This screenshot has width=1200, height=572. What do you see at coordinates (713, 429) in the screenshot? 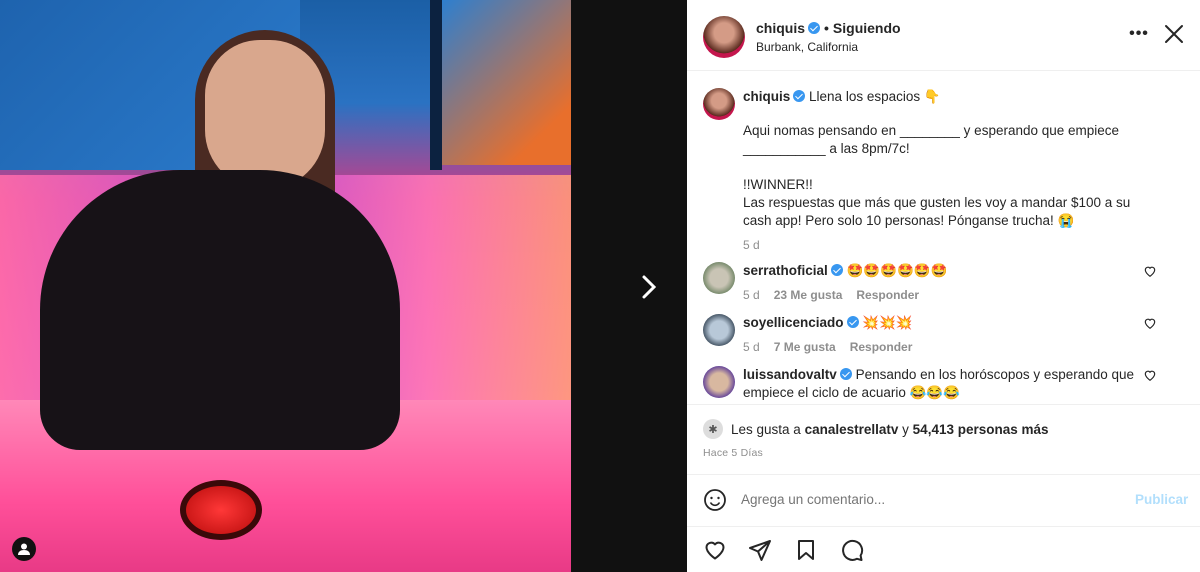
I see `liker-avatar-icon: ✱` at bounding box center [713, 429].